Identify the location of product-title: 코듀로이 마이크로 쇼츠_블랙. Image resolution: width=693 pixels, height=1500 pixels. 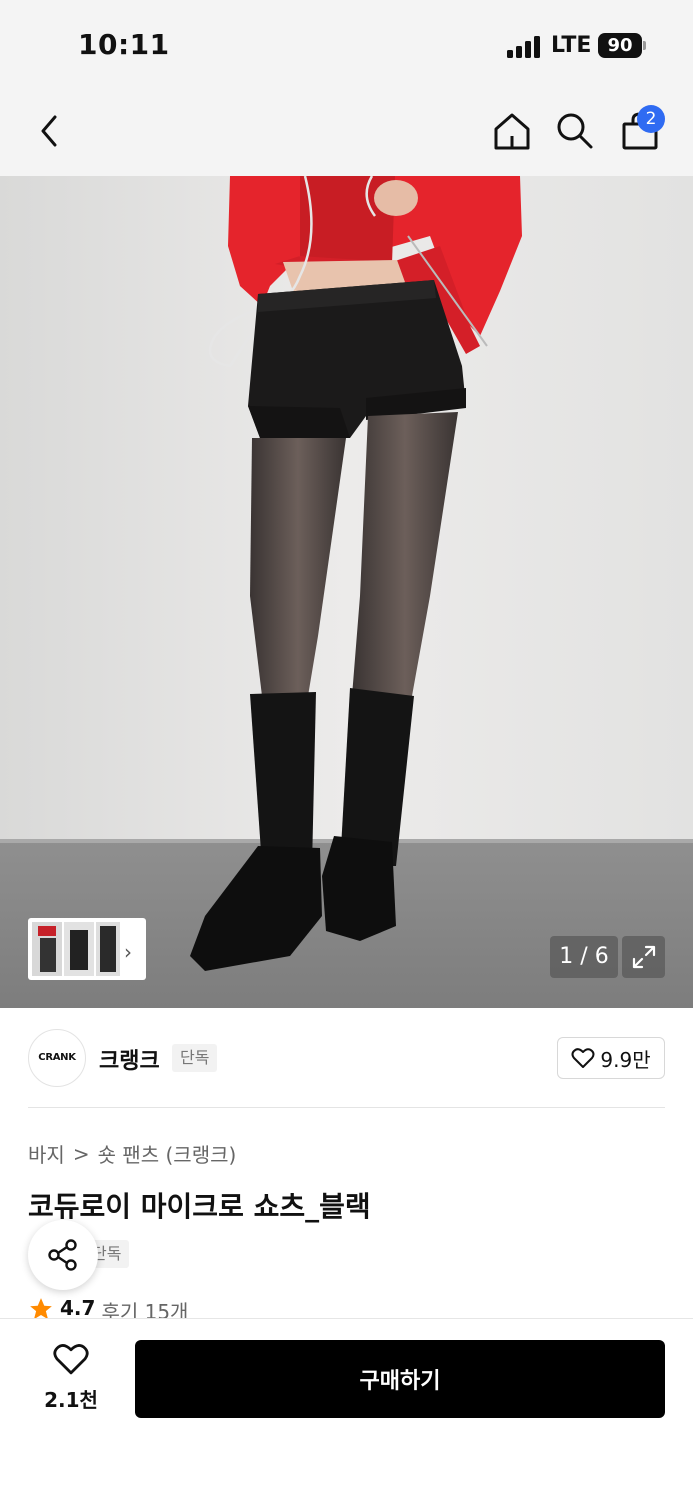
(199, 1206).